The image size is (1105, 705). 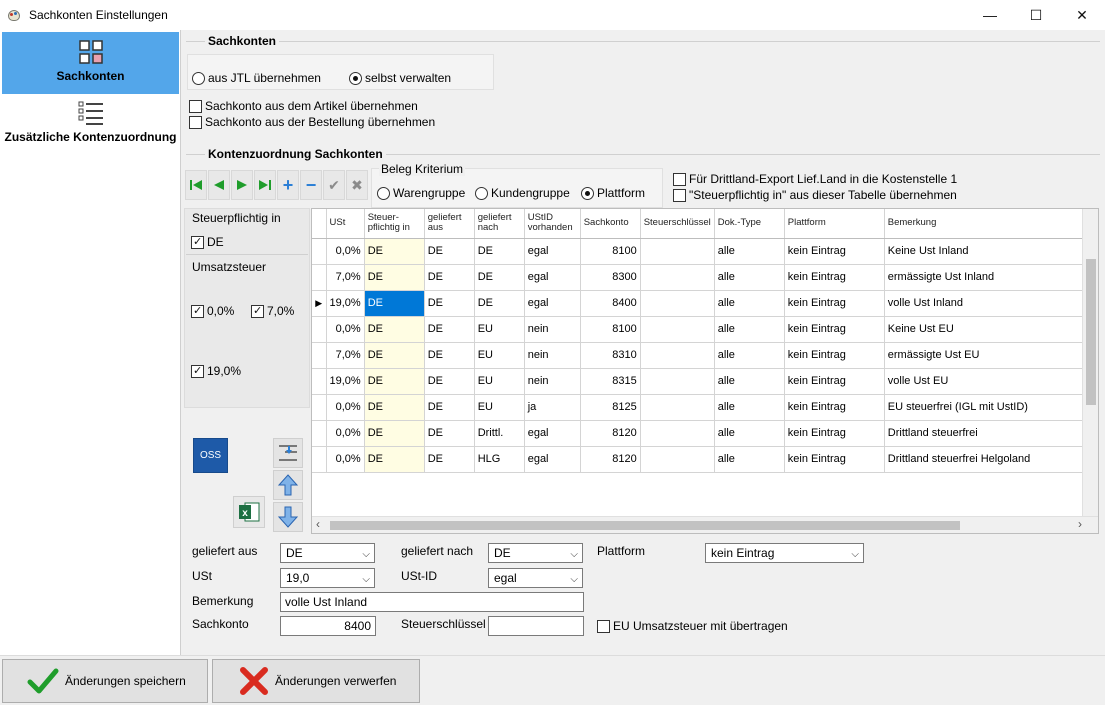 I want to click on table-cell: ermässigte Ust EU, so click(x=983, y=355).